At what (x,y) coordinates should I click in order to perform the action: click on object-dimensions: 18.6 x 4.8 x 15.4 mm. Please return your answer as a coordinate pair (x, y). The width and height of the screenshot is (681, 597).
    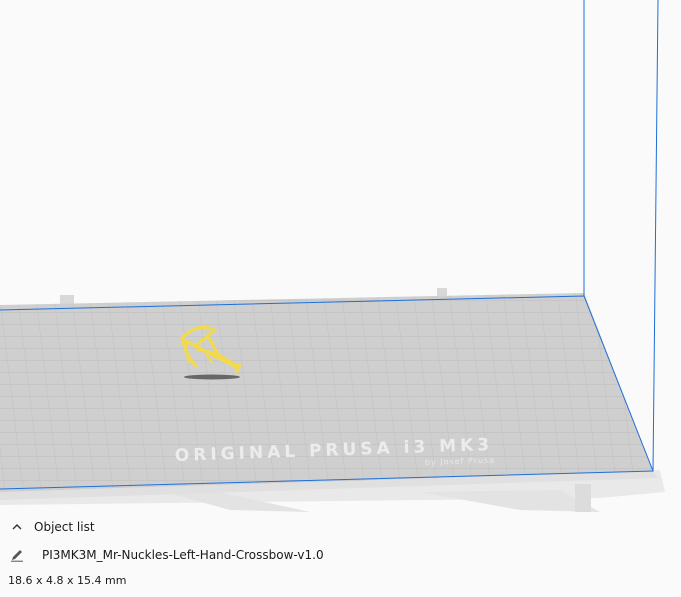
    Looking at the image, I should click on (67, 580).